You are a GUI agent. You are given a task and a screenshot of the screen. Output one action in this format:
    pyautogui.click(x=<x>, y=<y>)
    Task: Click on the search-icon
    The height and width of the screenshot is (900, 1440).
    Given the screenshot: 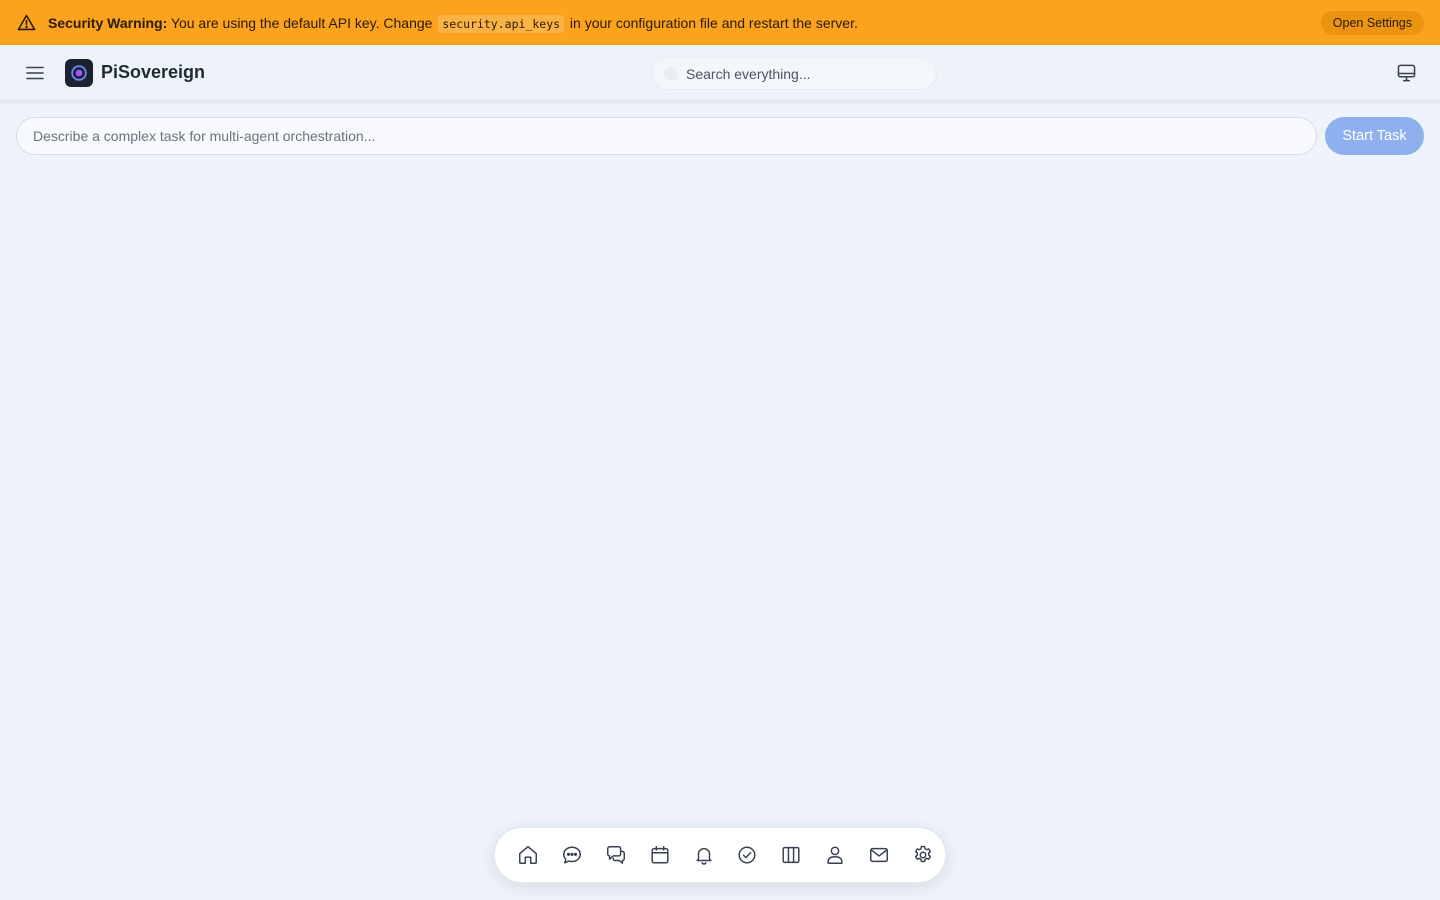 What is the action you would take?
    pyautogui.click(x=671, y=73)
    